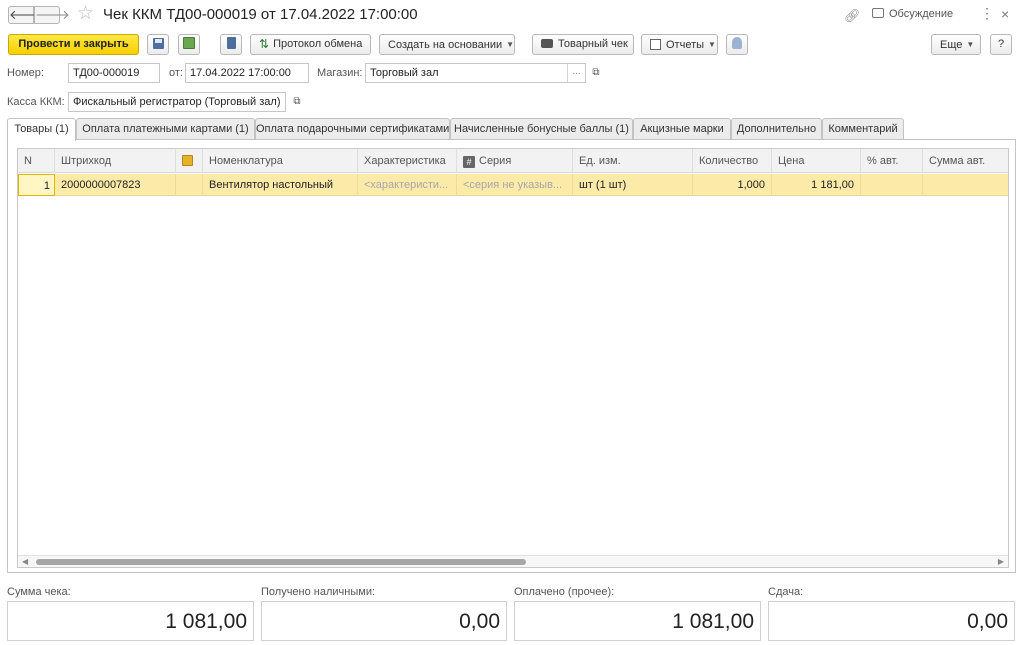 This screenshot has width=1023, height=645. I want to click on reports-button: Отчеты ▼, so click(679, 44).